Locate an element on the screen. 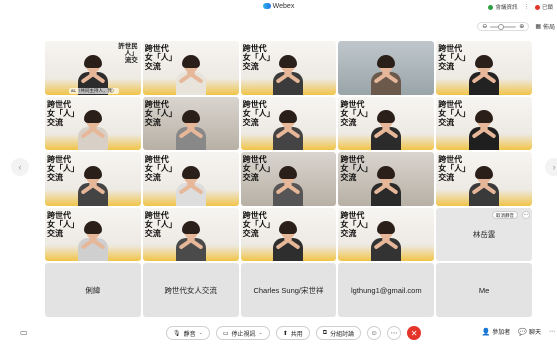 This screenshot has width=557, height=345. participant-name-tile: Charles Sung/宋世祥 is located at coordinates (288, 290).